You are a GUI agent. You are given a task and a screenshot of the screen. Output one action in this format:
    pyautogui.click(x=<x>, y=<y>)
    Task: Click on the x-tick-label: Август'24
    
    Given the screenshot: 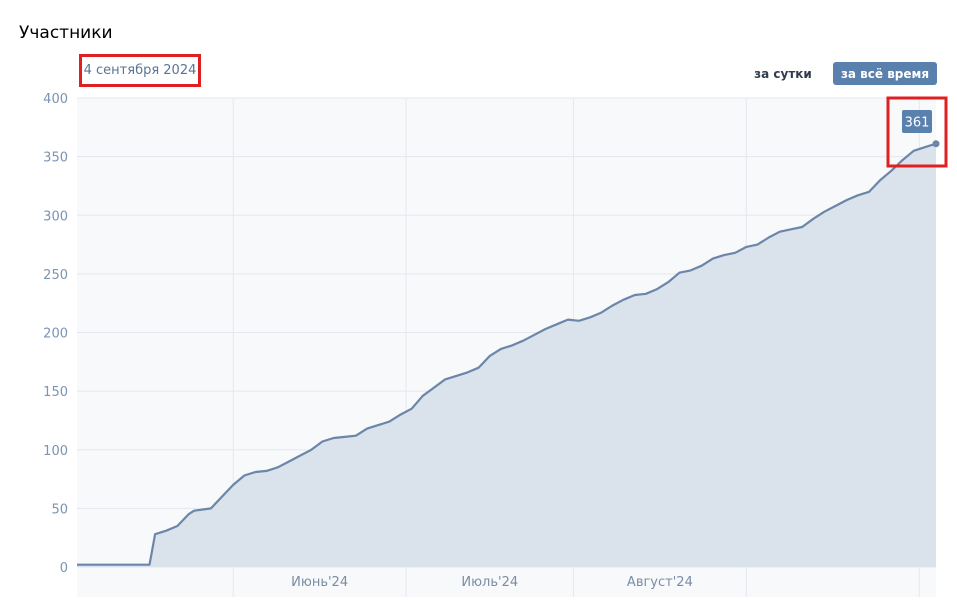 What is the action you would take?
    pyautogui.click(x=660, y=582)
    